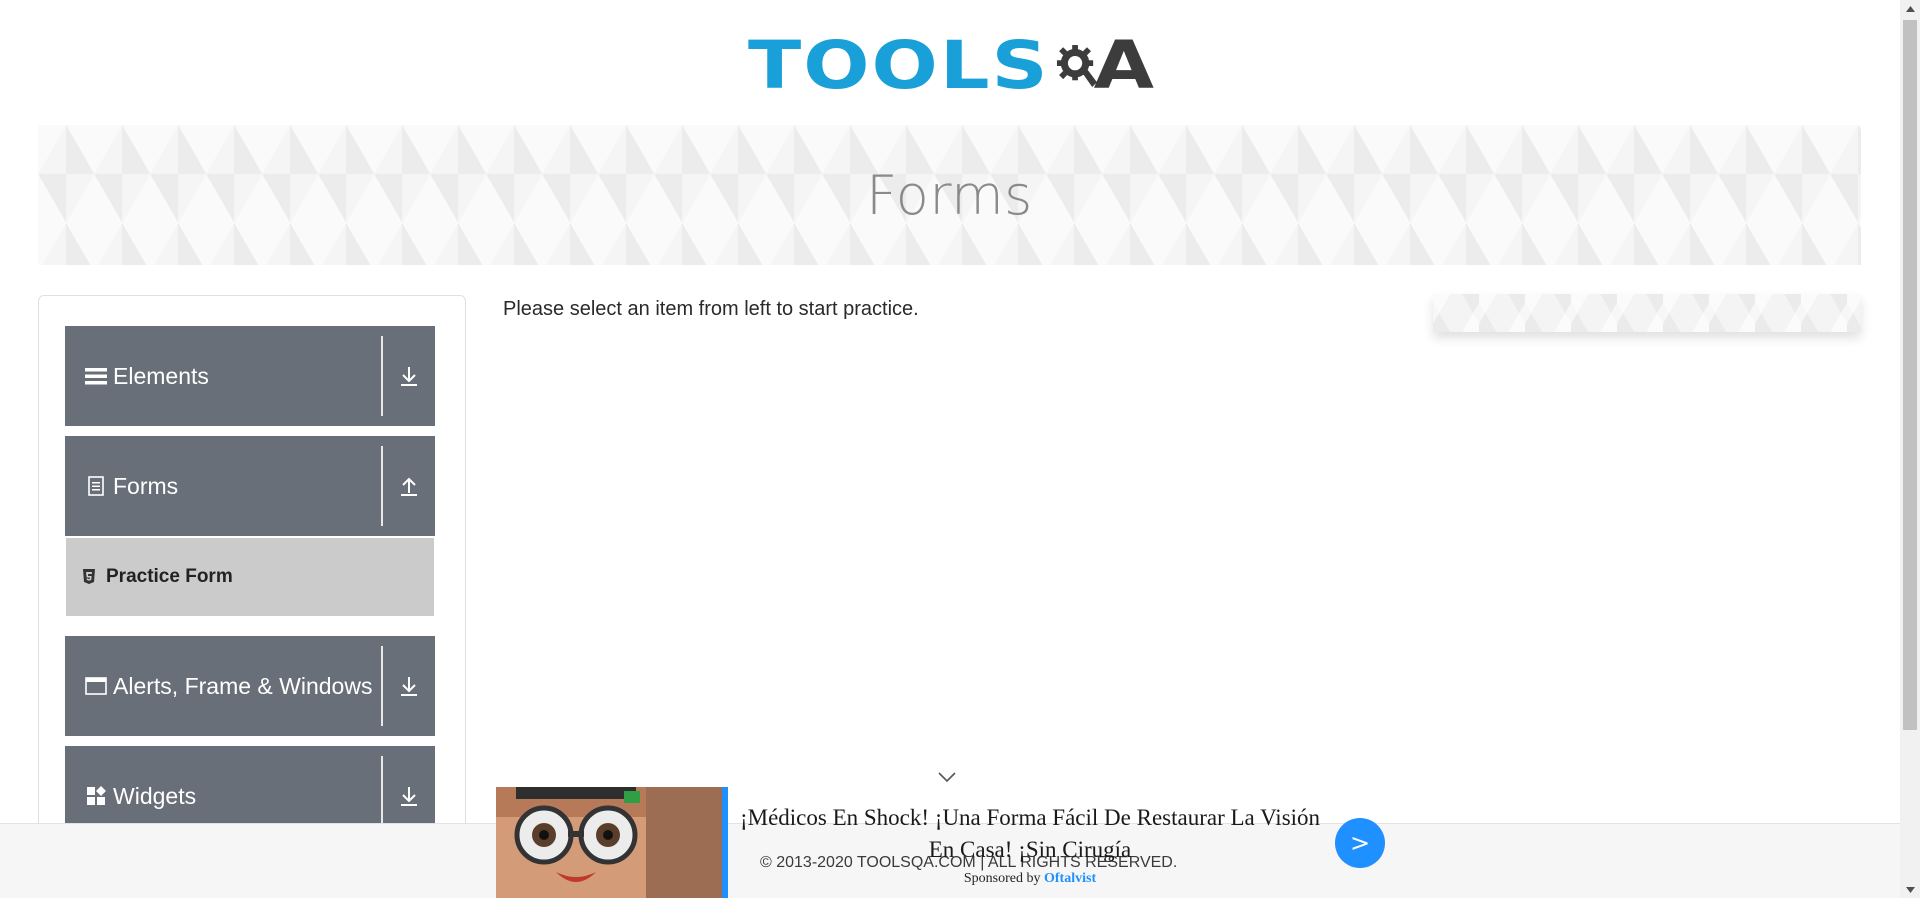 The width and height of the screenshot is (1920, 898). Describe the element at coordinates (250, 577) in the screenshot. I see `sidebar-item-practice-form: Practice Form` at that location.